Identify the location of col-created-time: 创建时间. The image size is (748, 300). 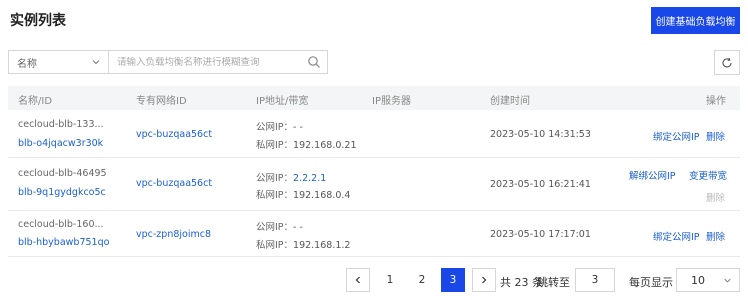
(510, 101).